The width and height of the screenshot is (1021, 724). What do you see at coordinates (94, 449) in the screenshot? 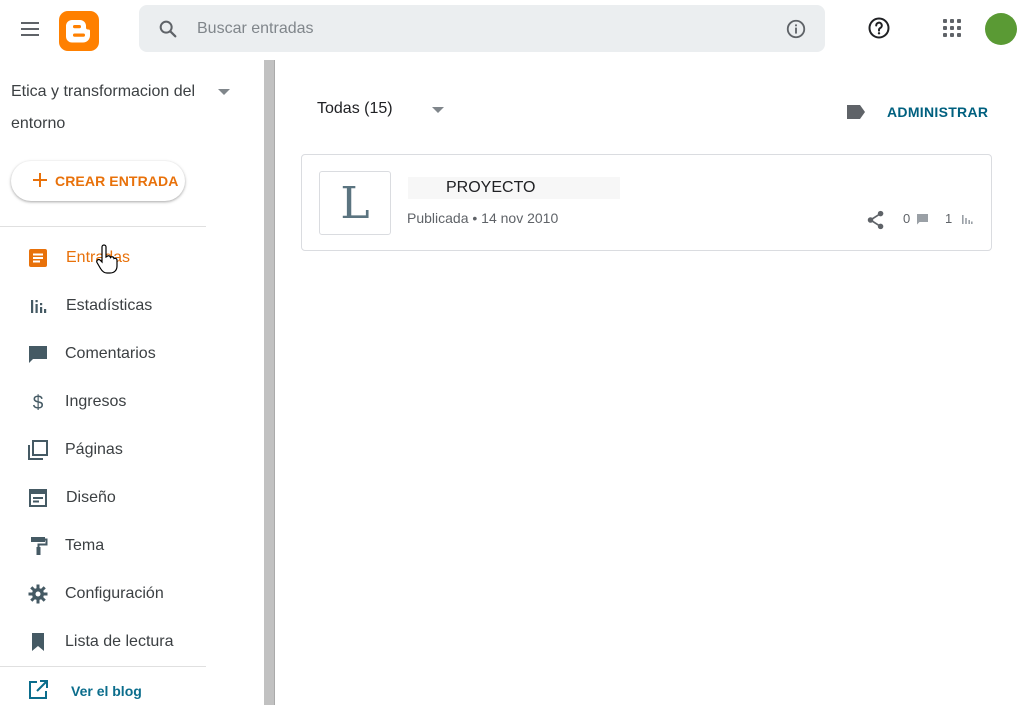
I see `sidebar-item-label: Páginas` at bounding box center [94, 449].